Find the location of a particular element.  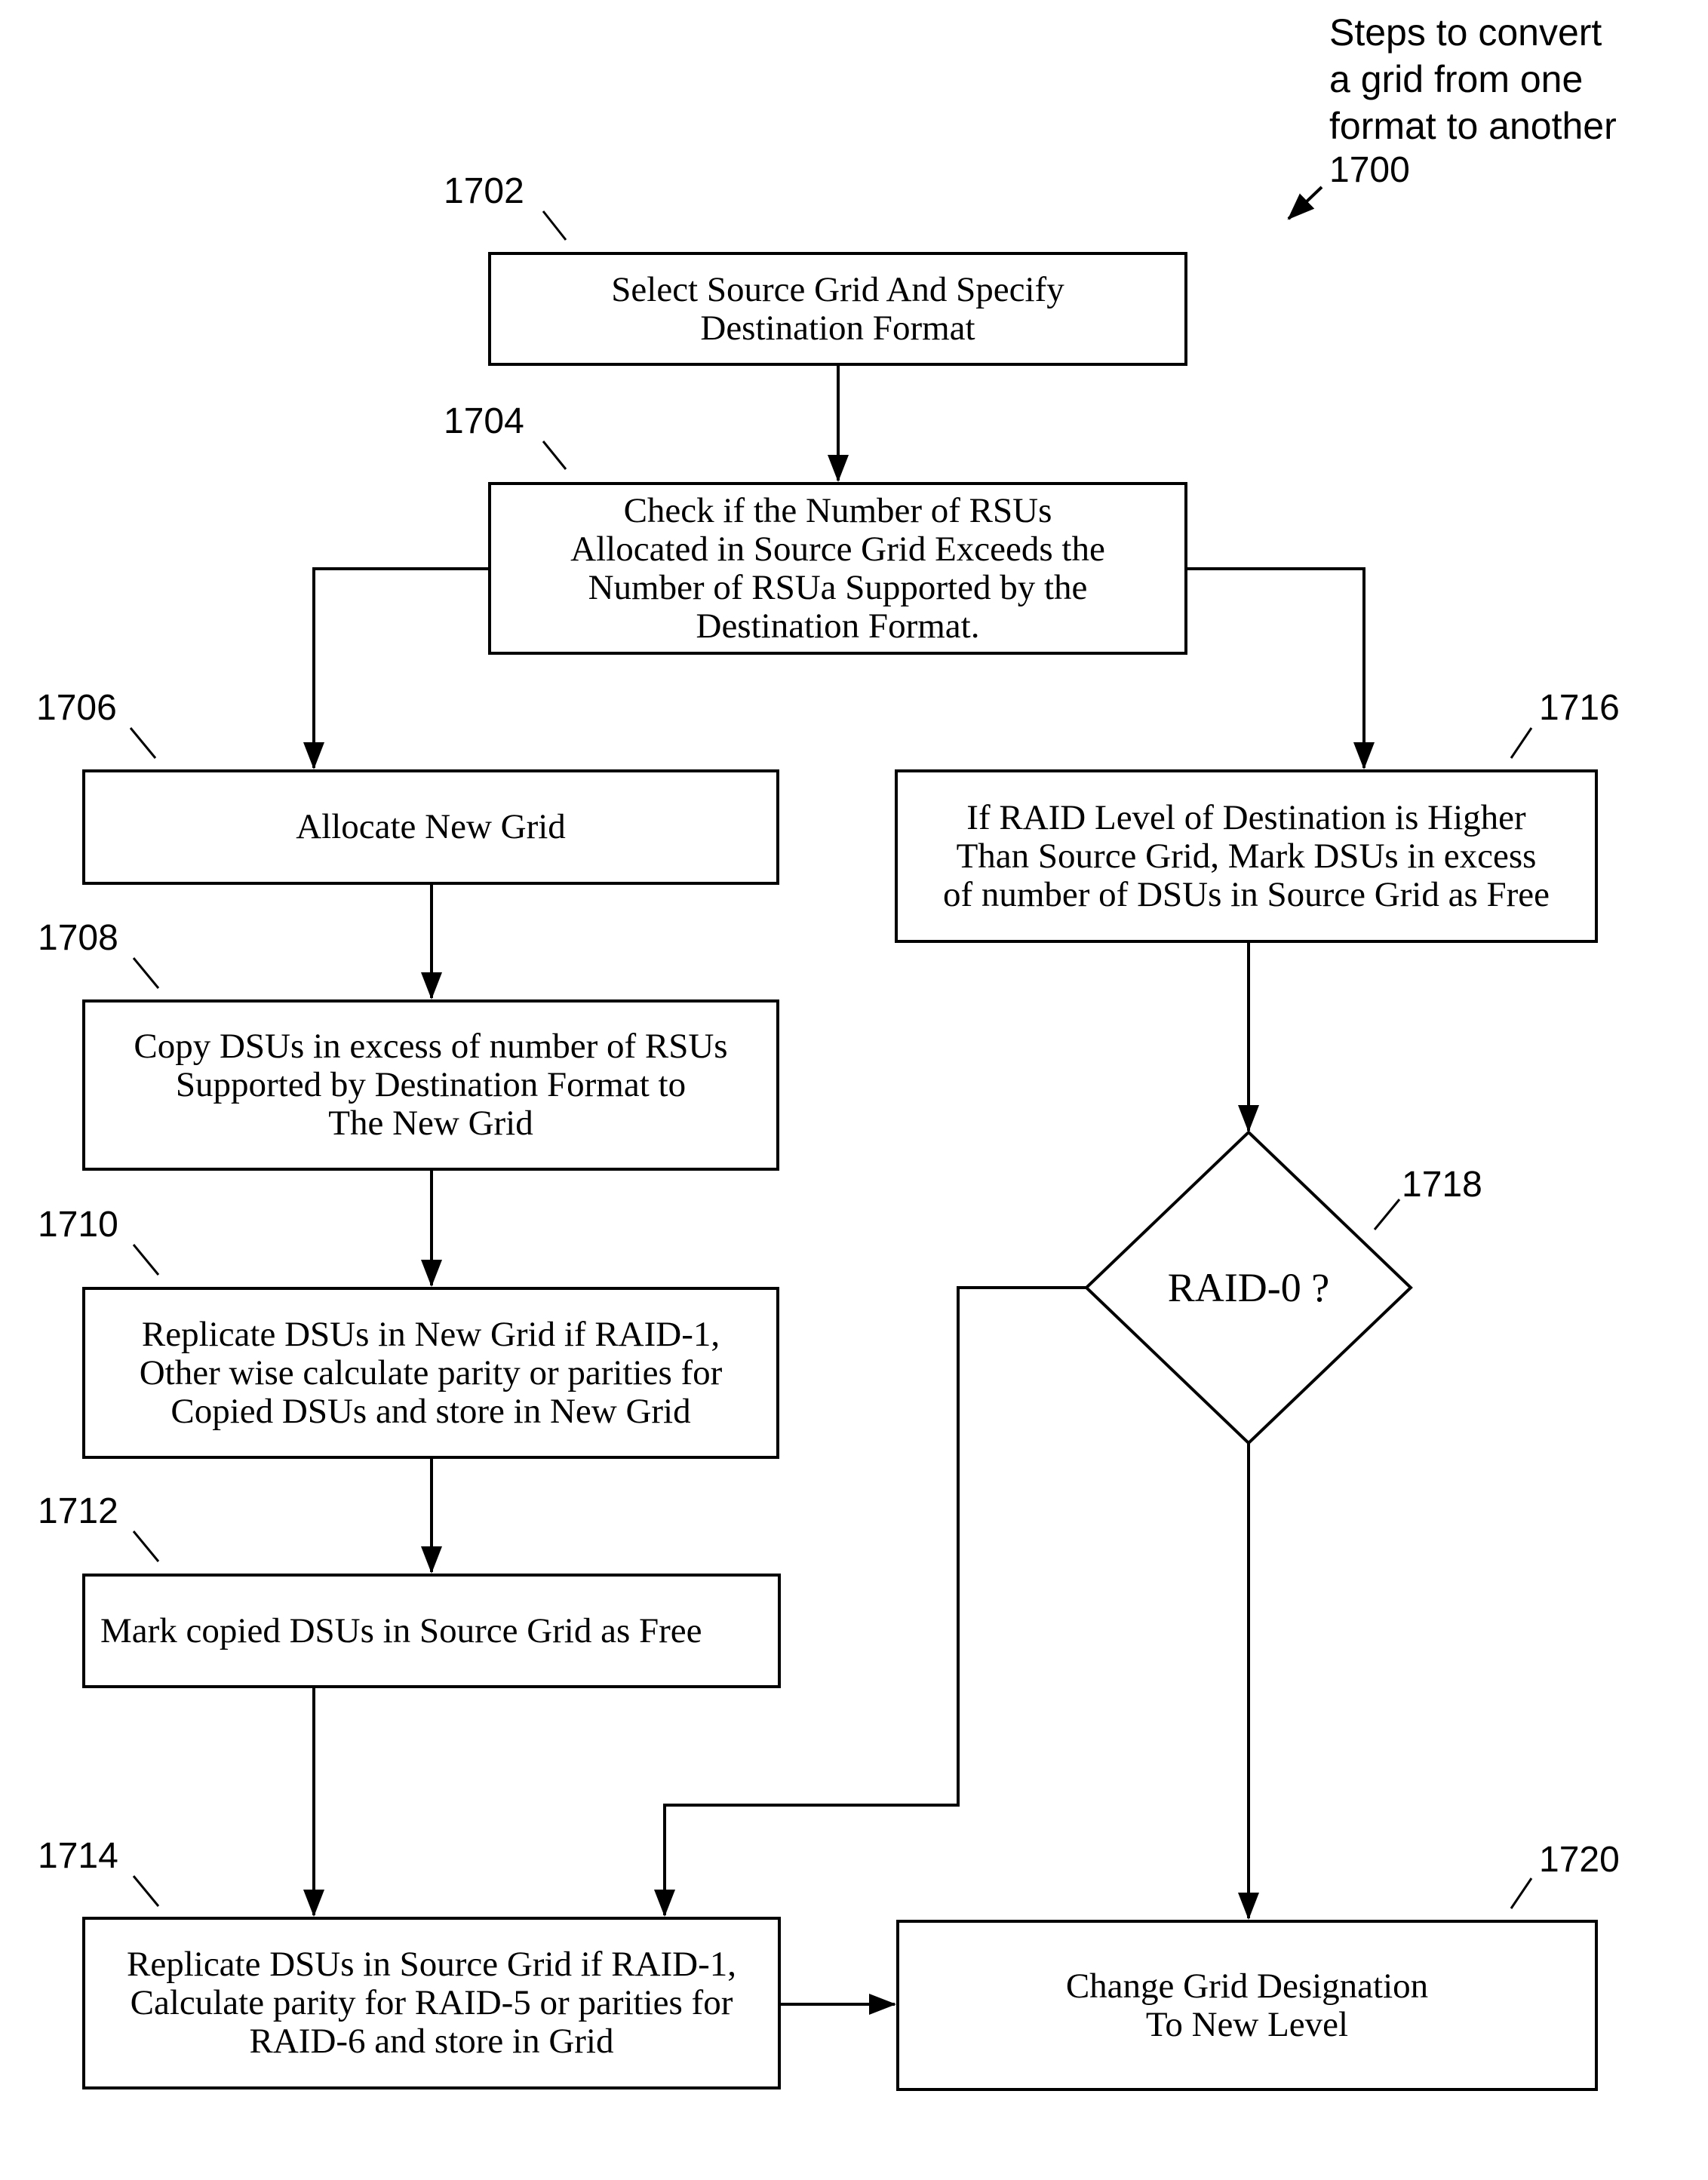

figure-ref-1700: 1700 is located at coordinates (1369, 170).